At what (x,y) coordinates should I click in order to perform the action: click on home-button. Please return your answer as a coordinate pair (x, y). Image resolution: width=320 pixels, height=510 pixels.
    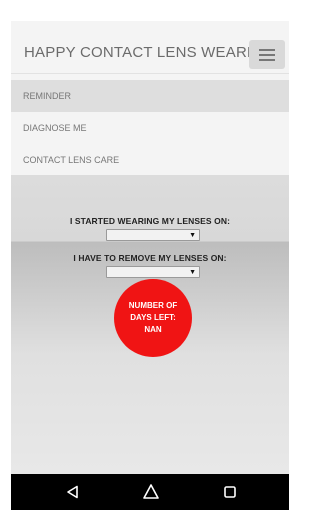
    Looking at the image, I should click on (151, 492).